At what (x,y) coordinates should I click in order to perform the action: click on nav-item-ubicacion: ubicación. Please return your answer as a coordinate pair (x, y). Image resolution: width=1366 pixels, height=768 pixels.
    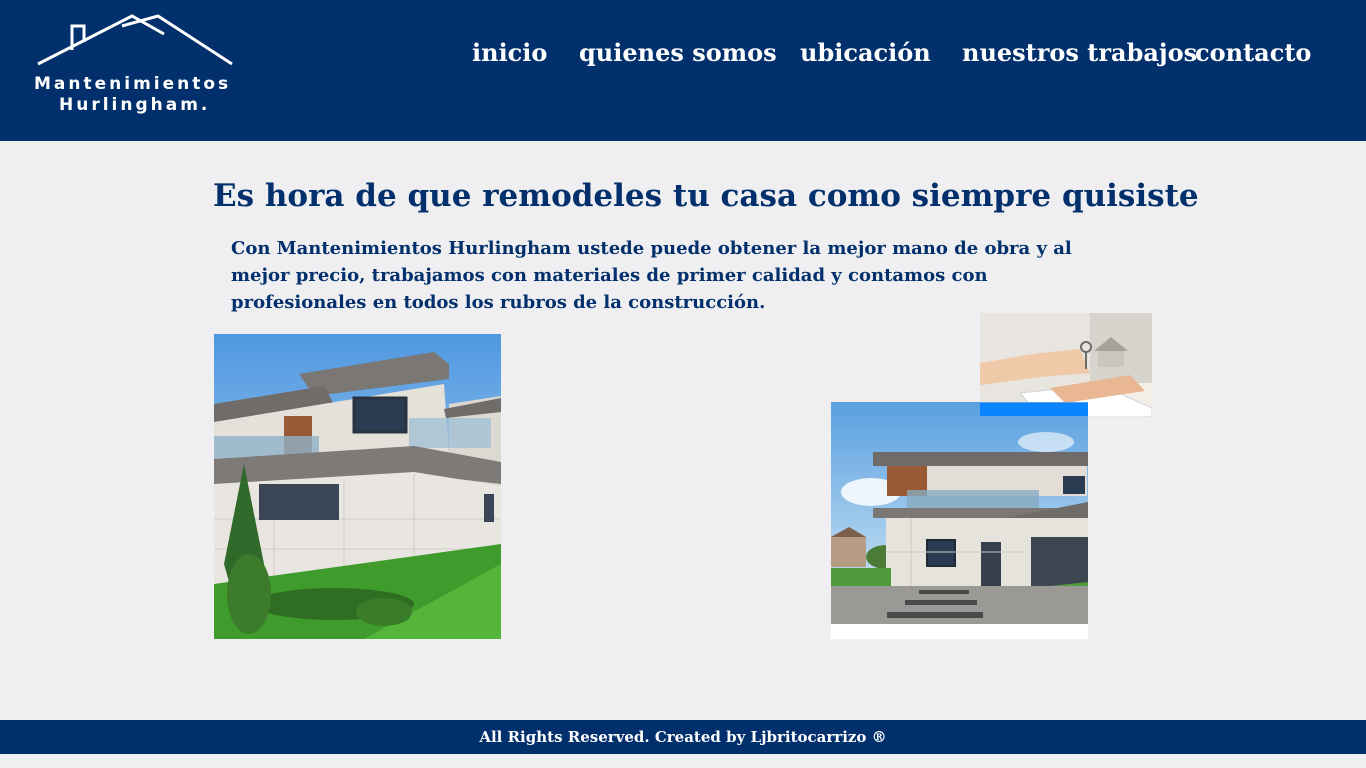
    Looking at the image, I should click on (865, 52).